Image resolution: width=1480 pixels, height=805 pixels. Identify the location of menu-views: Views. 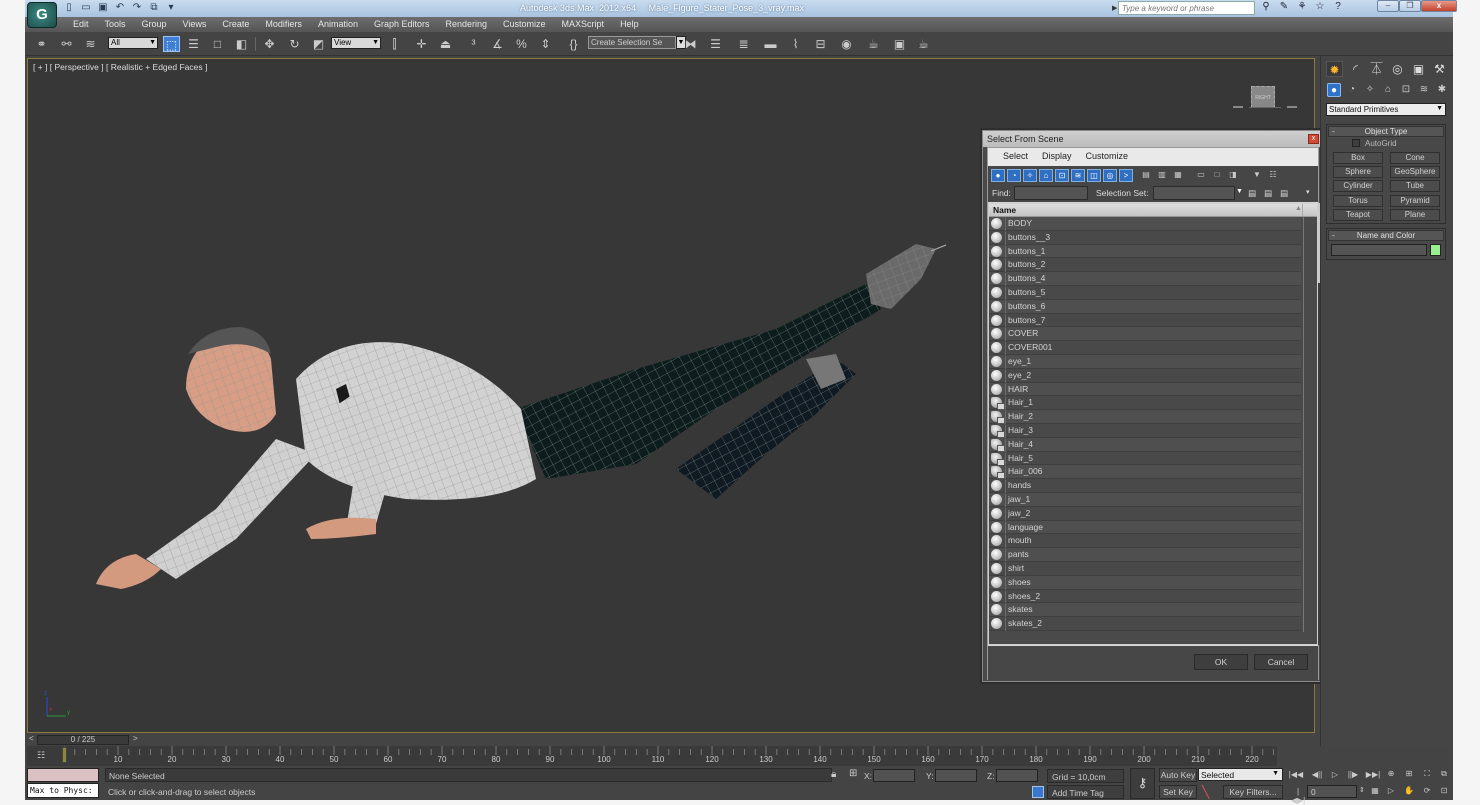
(195, 24).